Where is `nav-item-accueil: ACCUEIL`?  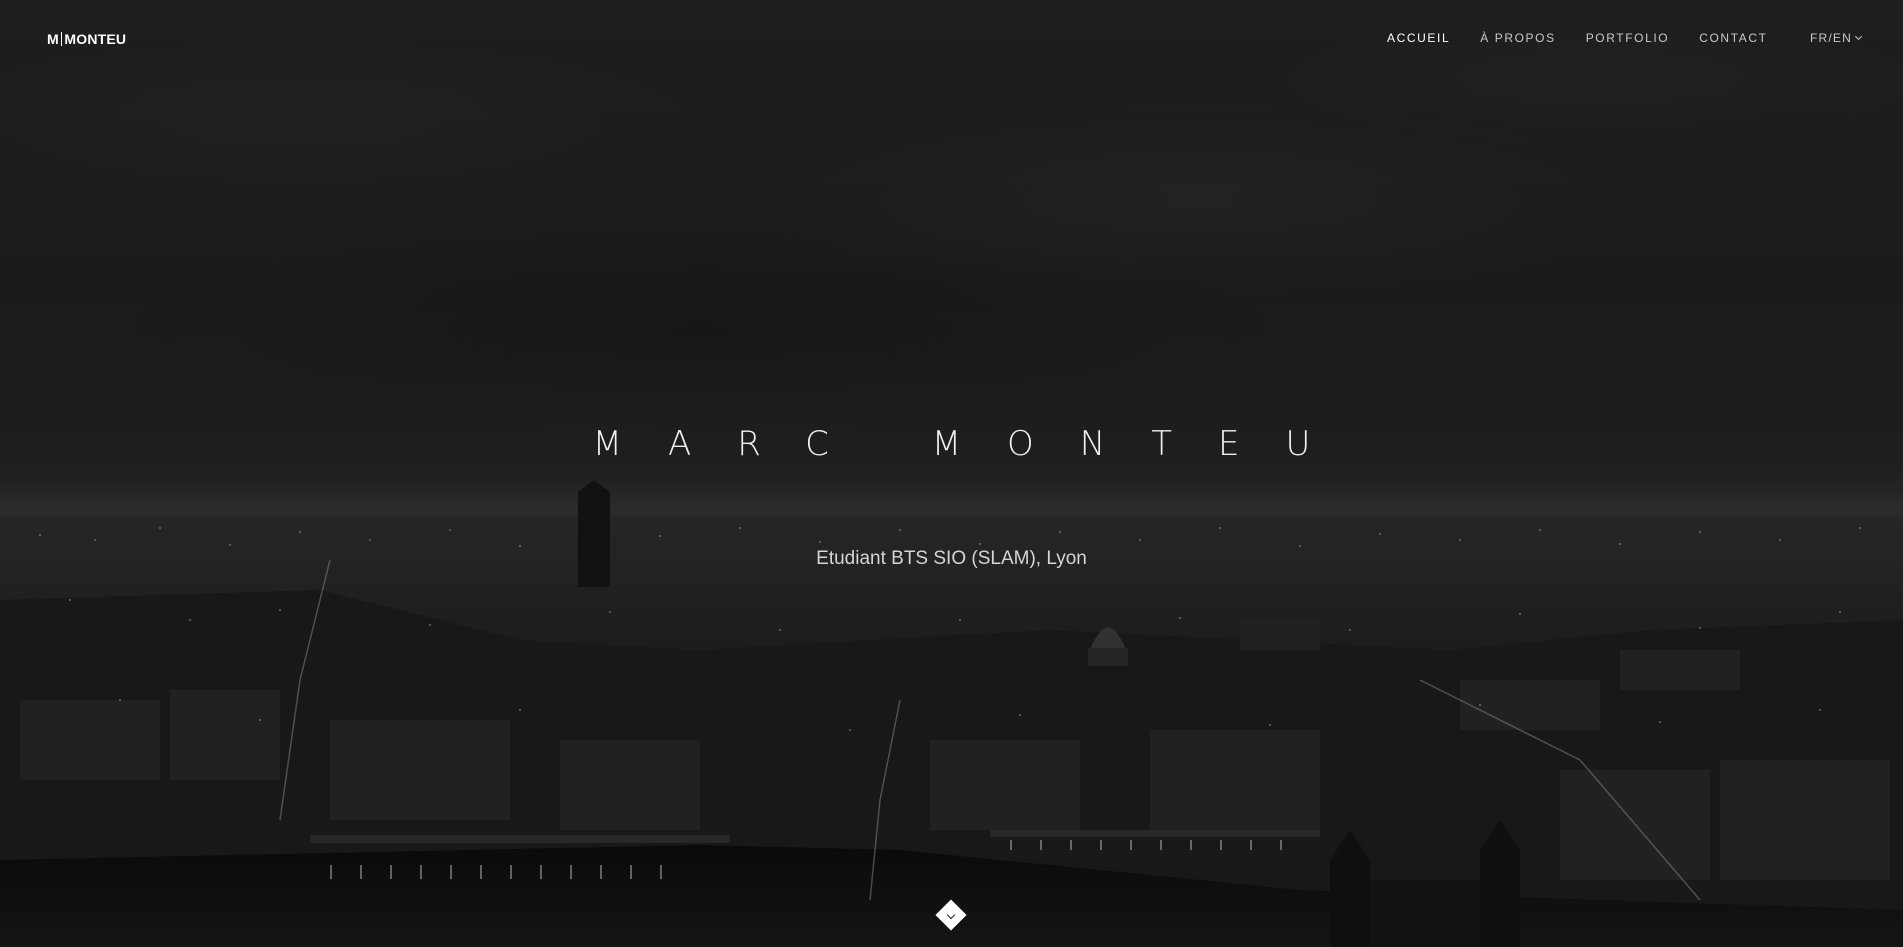
nav-item-accueil: ACCUEIL is located at coordinates (1418, 38).